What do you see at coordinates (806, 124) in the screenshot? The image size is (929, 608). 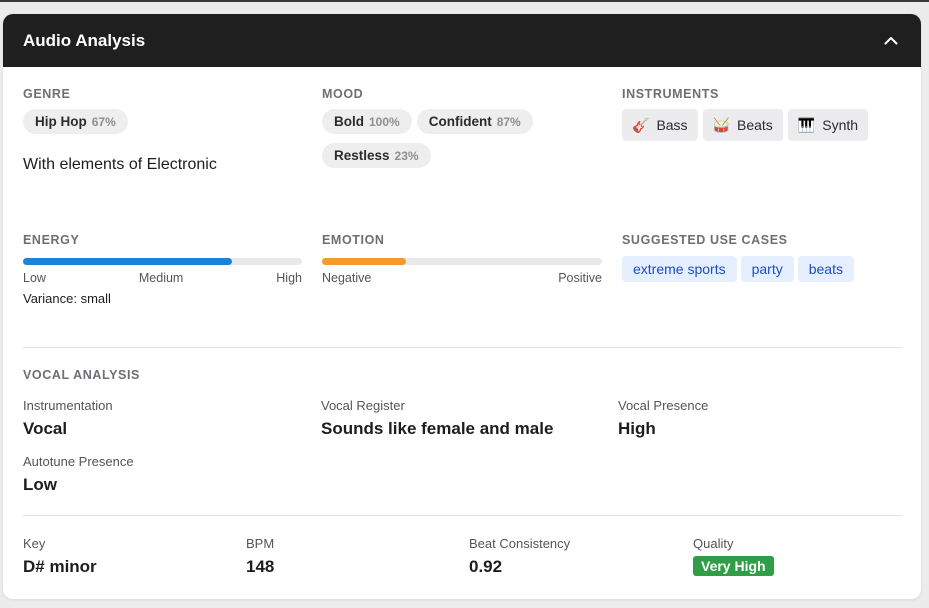 I see `keyboard-icon: 🎹` at bounding box center [806, 124].